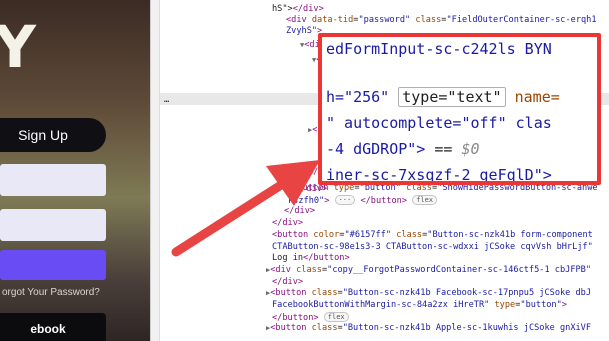 The width and height of the screenshot is (609, 341). Describe the element at coordinates (439, 49) in the screenshot. I see `zoom-line-class: edFormInput-sc-c242ls BYN` at that location.